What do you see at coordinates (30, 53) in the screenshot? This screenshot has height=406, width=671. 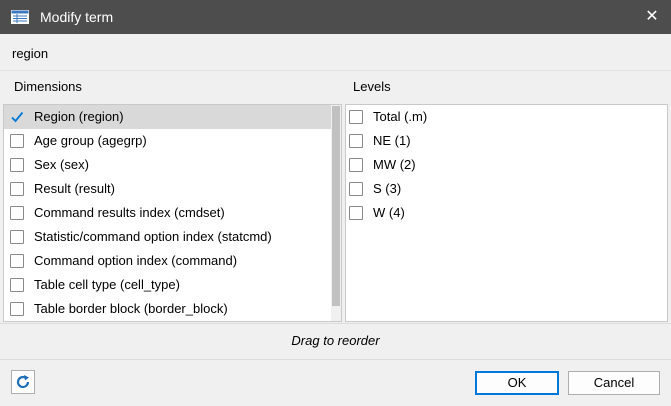 I see `term-name: region` at bounding box center [30, 53].